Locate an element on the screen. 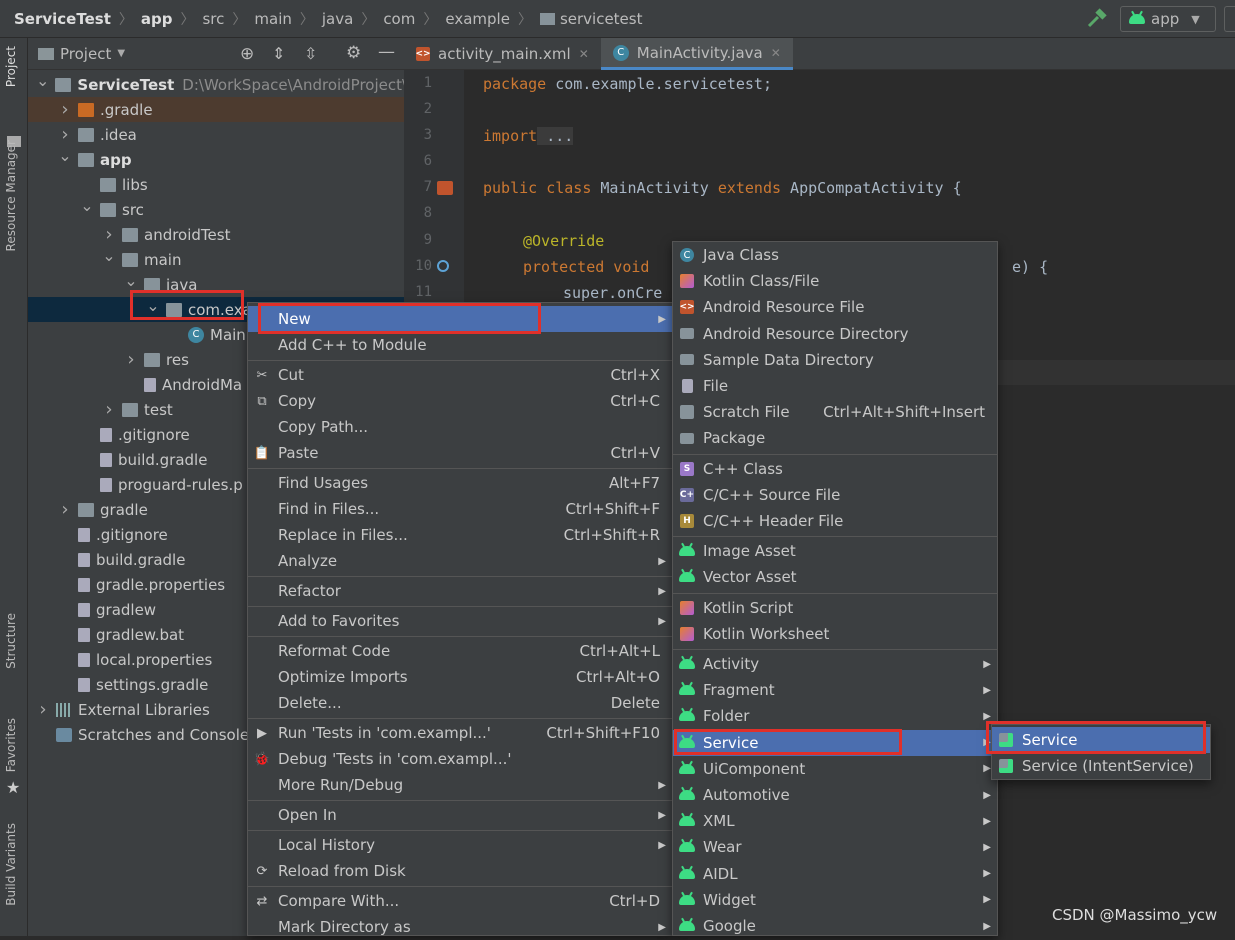 The image size is (1235, 940). breadcrumb-item: com is located at coordinates (399, 19).